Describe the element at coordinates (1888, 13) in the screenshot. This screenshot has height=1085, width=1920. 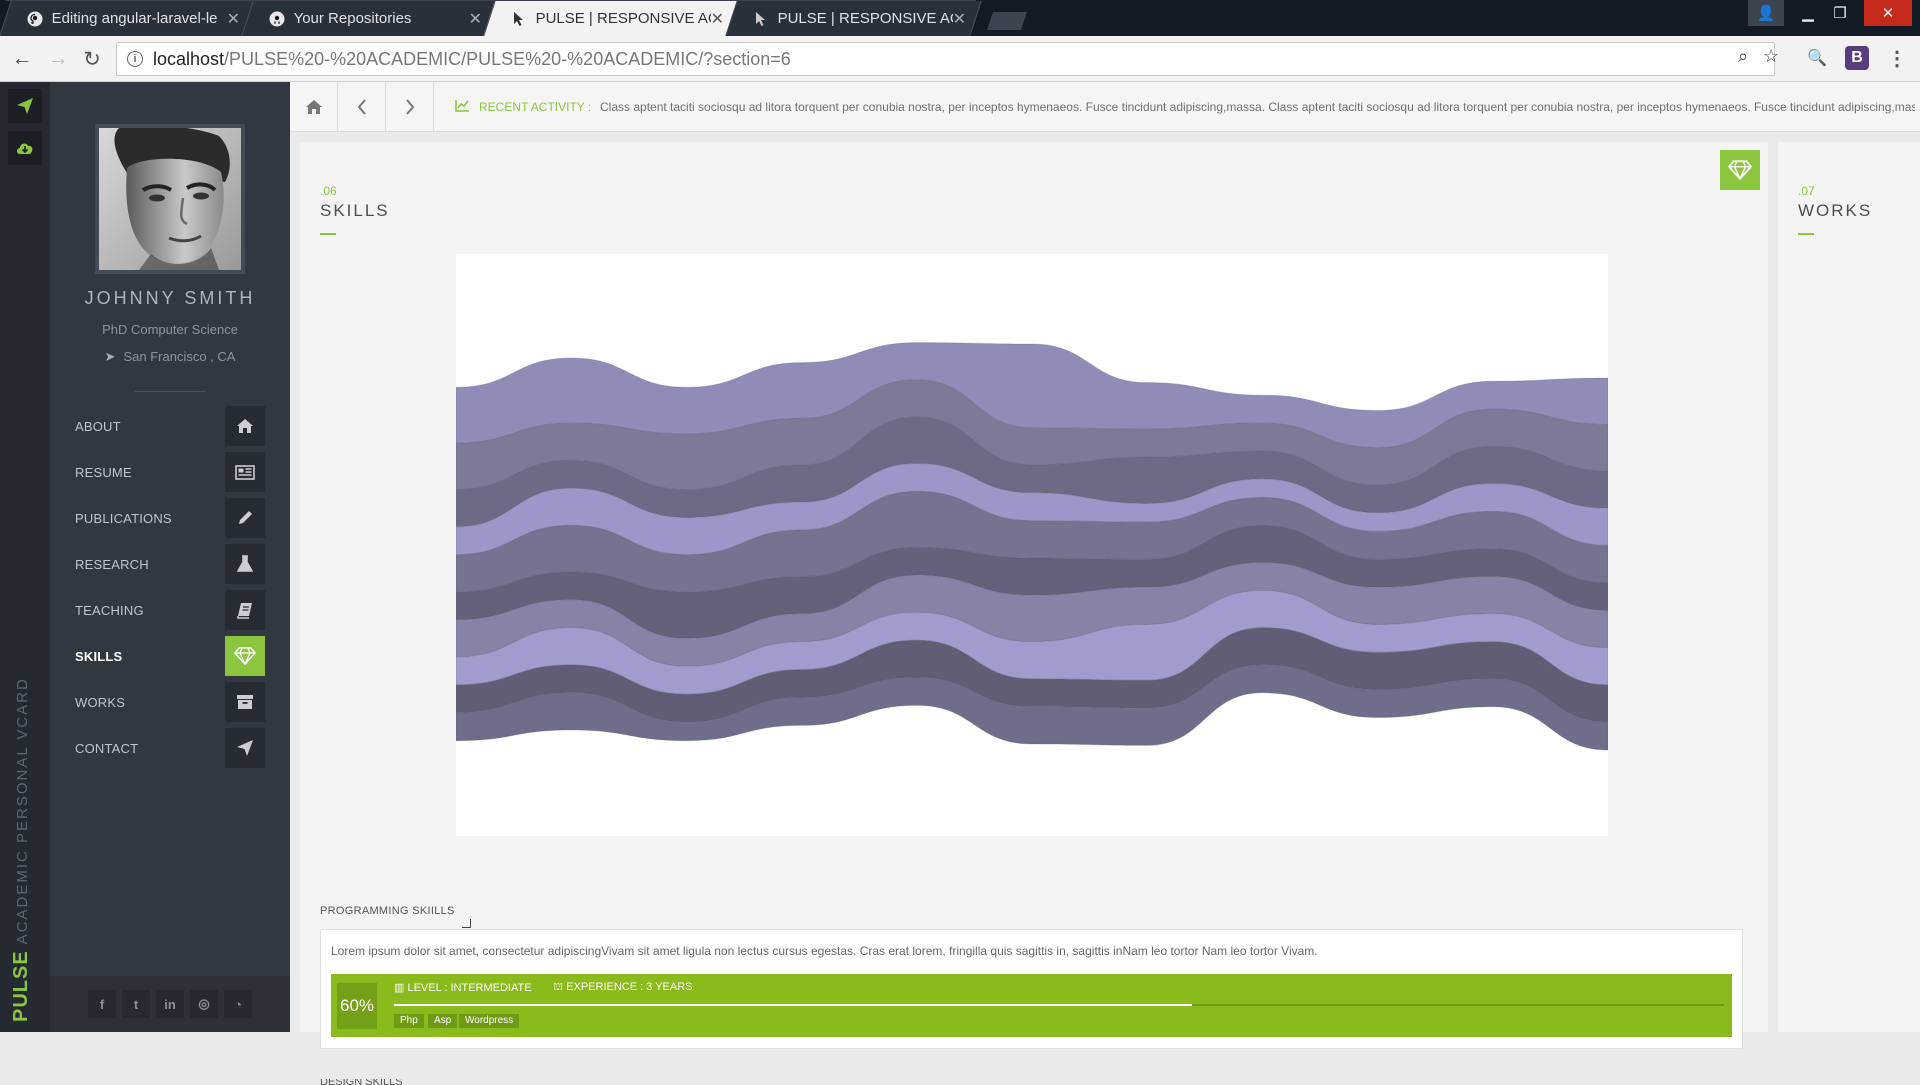
I see `window-close-icon: ✕` at that location.